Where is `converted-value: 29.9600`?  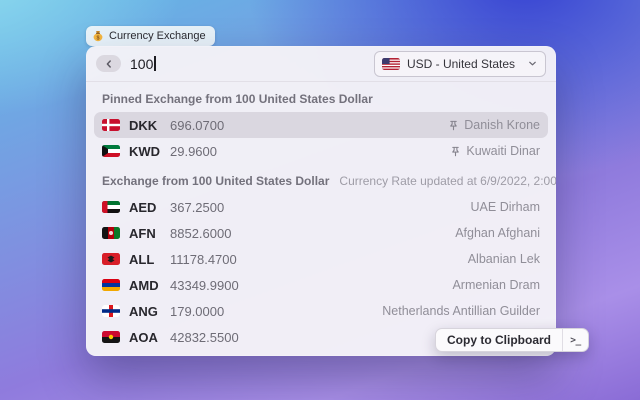 converted-value: 29.9600 is located at coordinates (193, 151).